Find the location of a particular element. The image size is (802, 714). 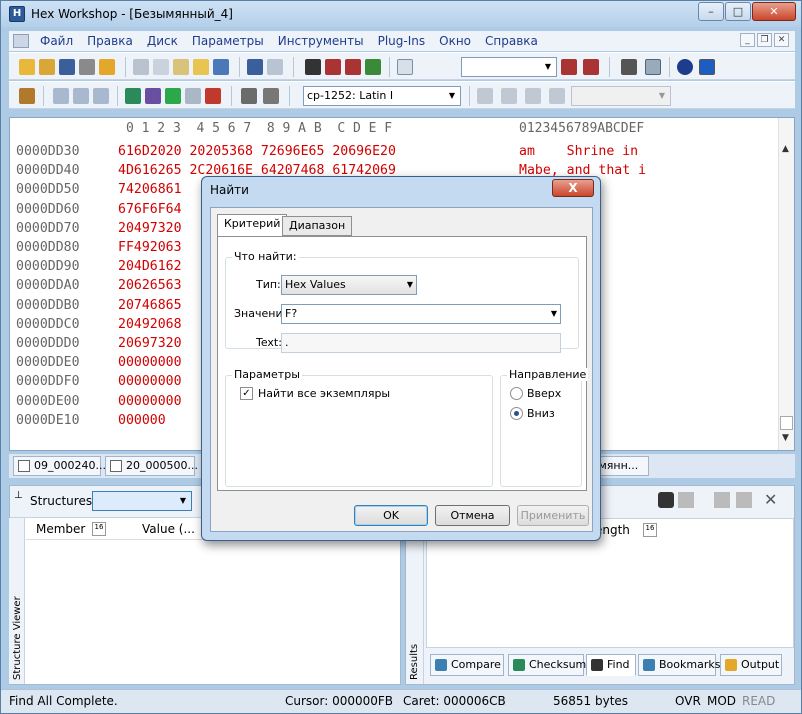

mdi-restore-icon: ❐ is located at coordinates (764, 40).